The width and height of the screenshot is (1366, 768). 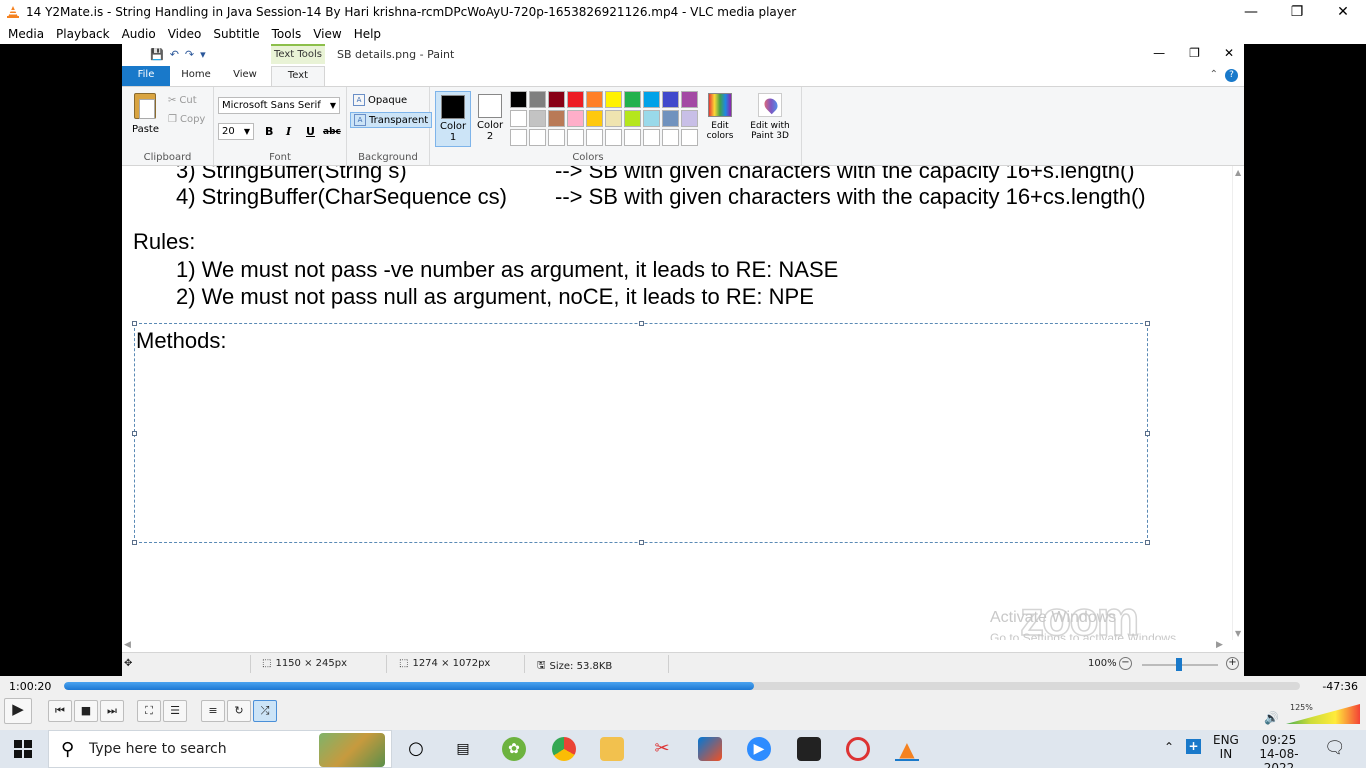 I want to click on opaque-option: A Opaque, so click(x=380, y=100).